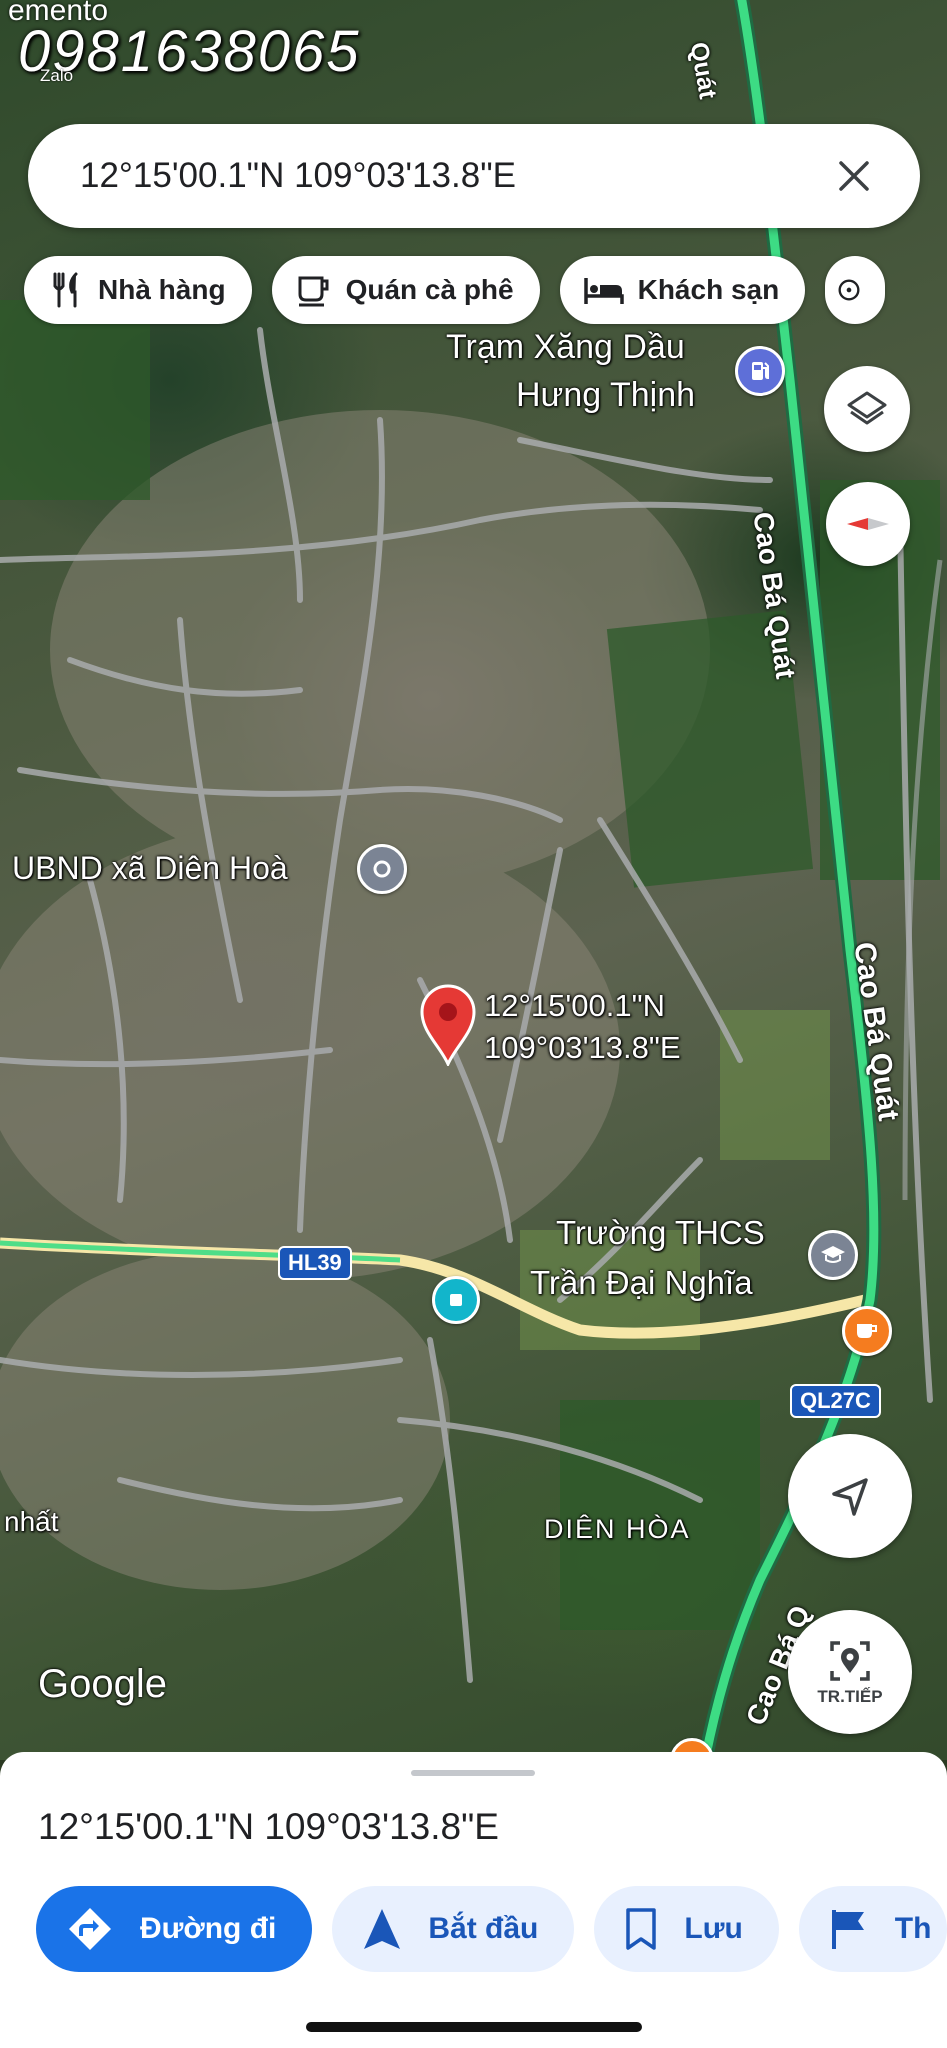 Image resolution: width=947 pixels, height=2048 pixels. Describe the element at coordinates (850, 1696) in the screenshot. I see `live-view-label: TR.TIẾP` at that location.